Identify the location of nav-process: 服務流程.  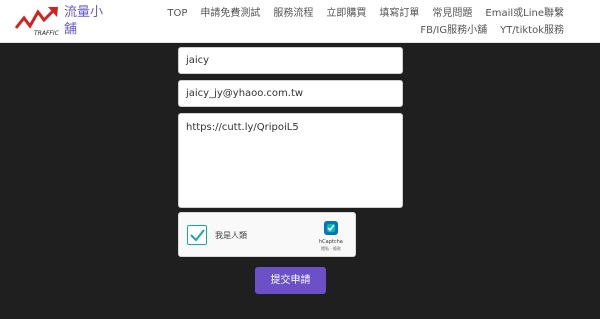
(293, 14).